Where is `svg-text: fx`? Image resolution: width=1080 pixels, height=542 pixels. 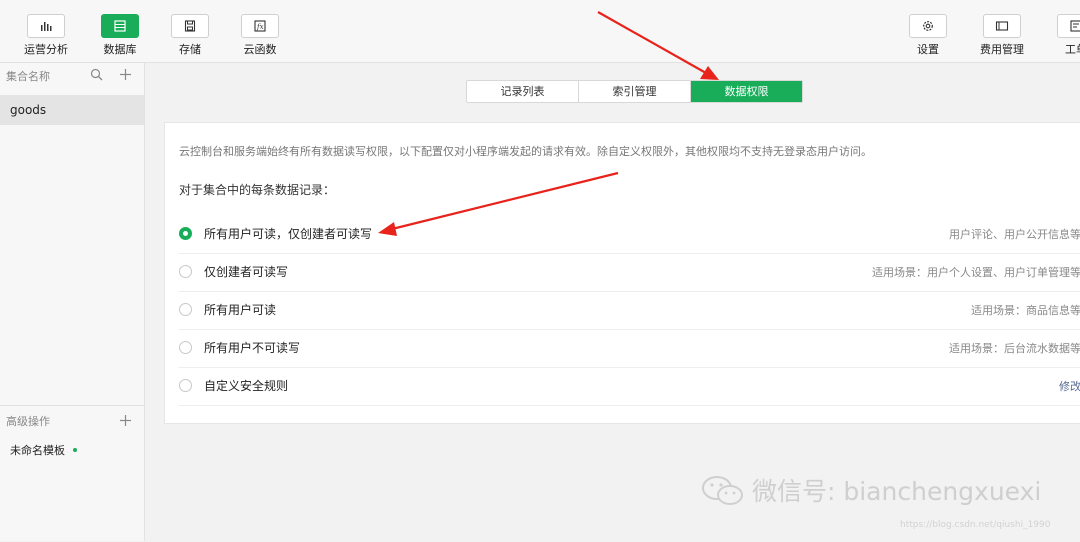 svg-text: fx is located at coordinates (260, 27).